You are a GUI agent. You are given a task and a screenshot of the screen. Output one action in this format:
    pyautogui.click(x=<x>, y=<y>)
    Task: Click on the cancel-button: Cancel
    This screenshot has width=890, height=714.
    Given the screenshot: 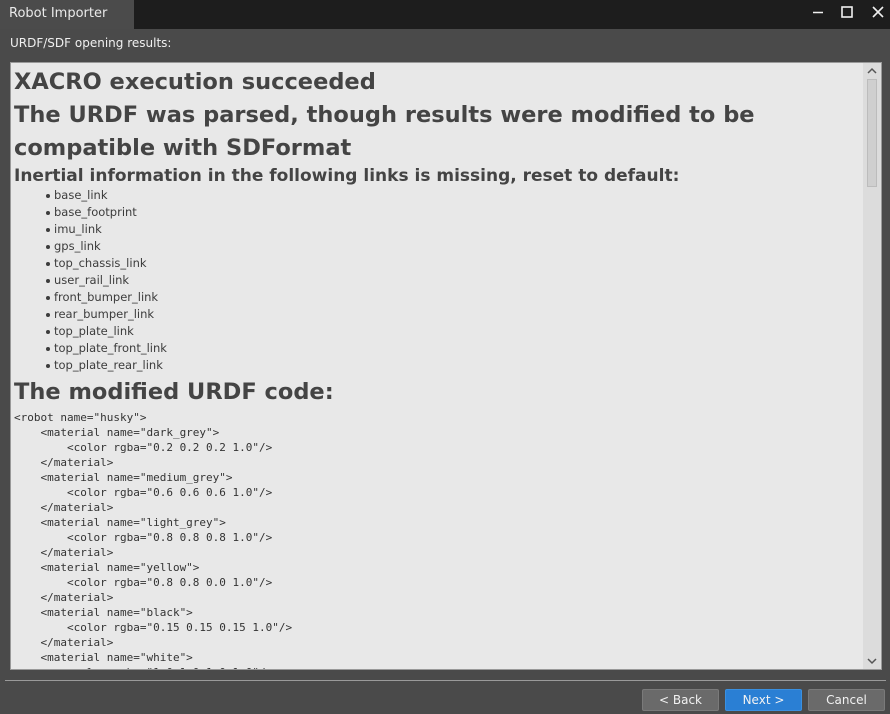 What is the action you would take?
    pyautogui.click(x=846, y=700)
    